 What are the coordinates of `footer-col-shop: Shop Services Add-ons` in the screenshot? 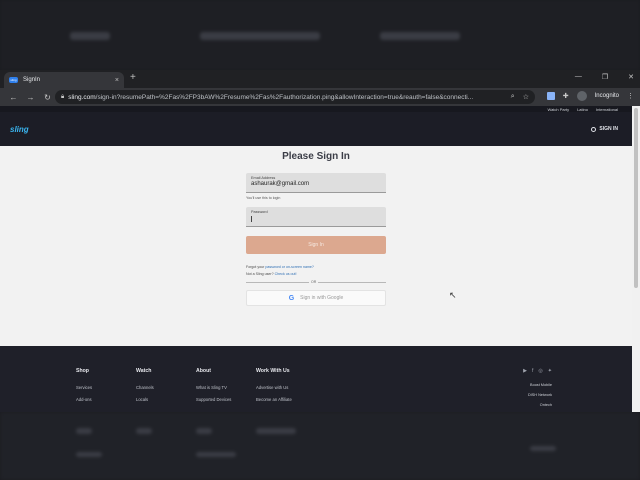 It's located at (84, 388).